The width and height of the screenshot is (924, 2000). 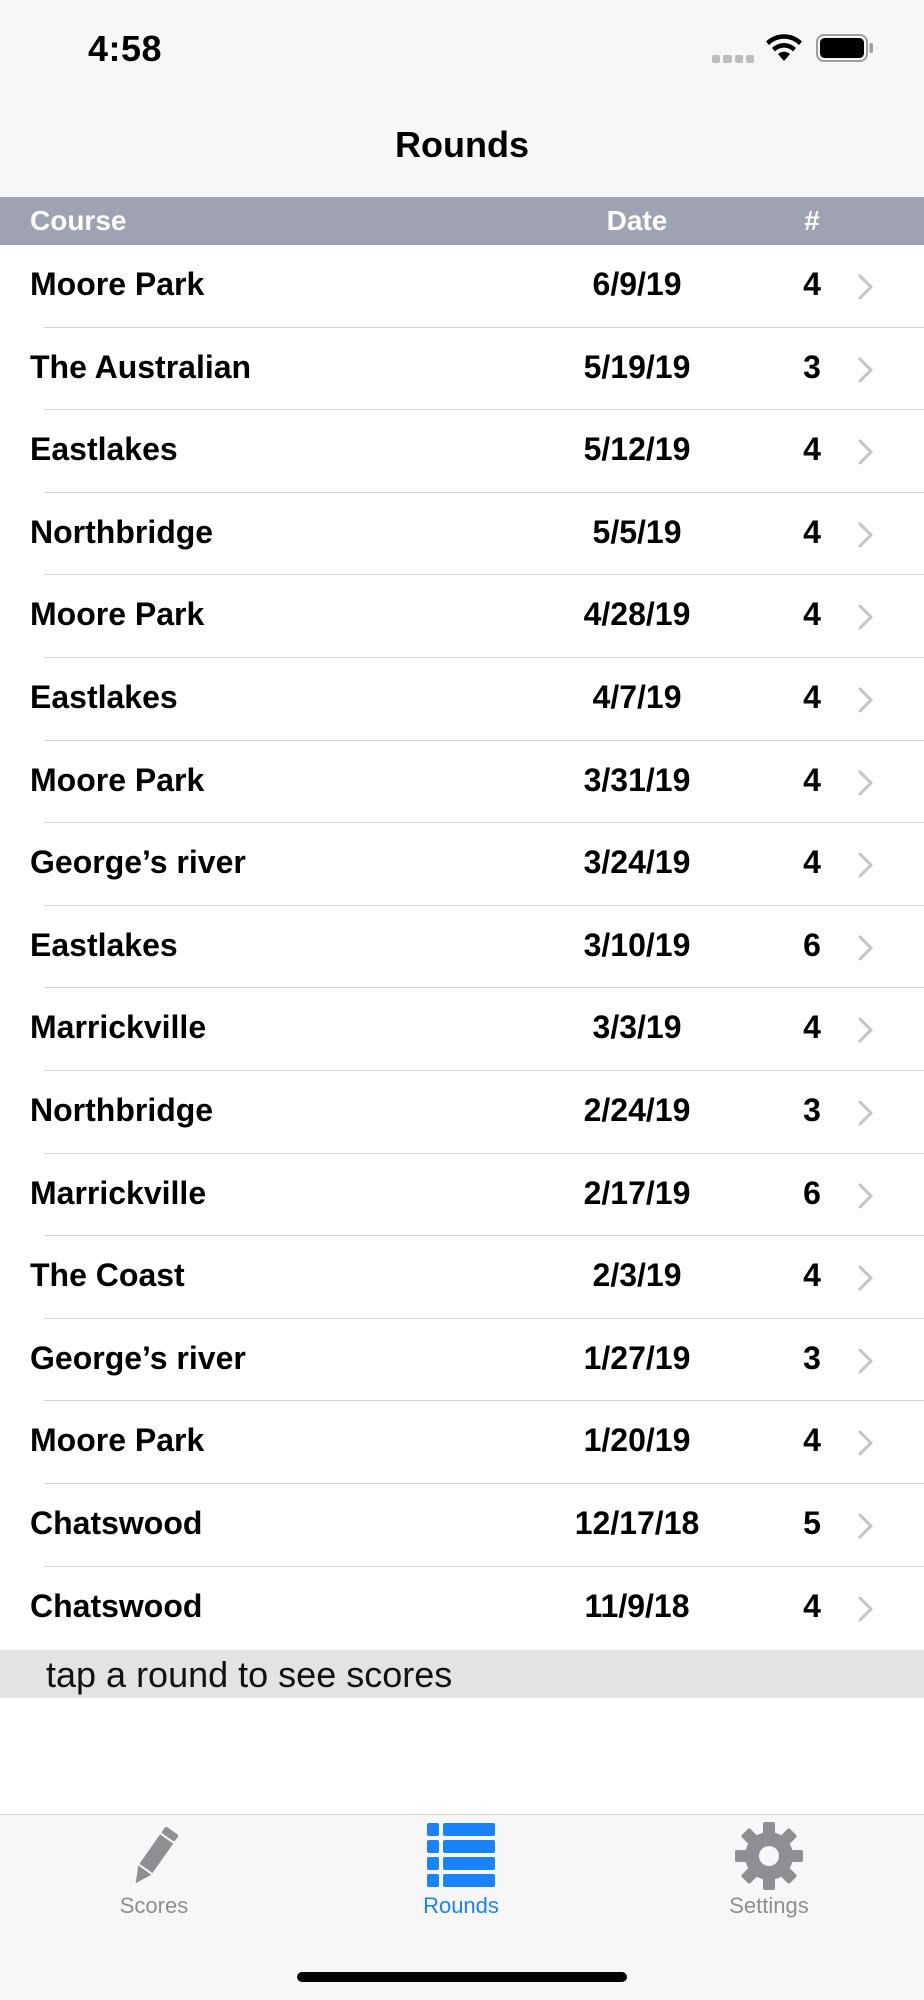 I want to click on header-date: Date, so click(x=637, y=220).